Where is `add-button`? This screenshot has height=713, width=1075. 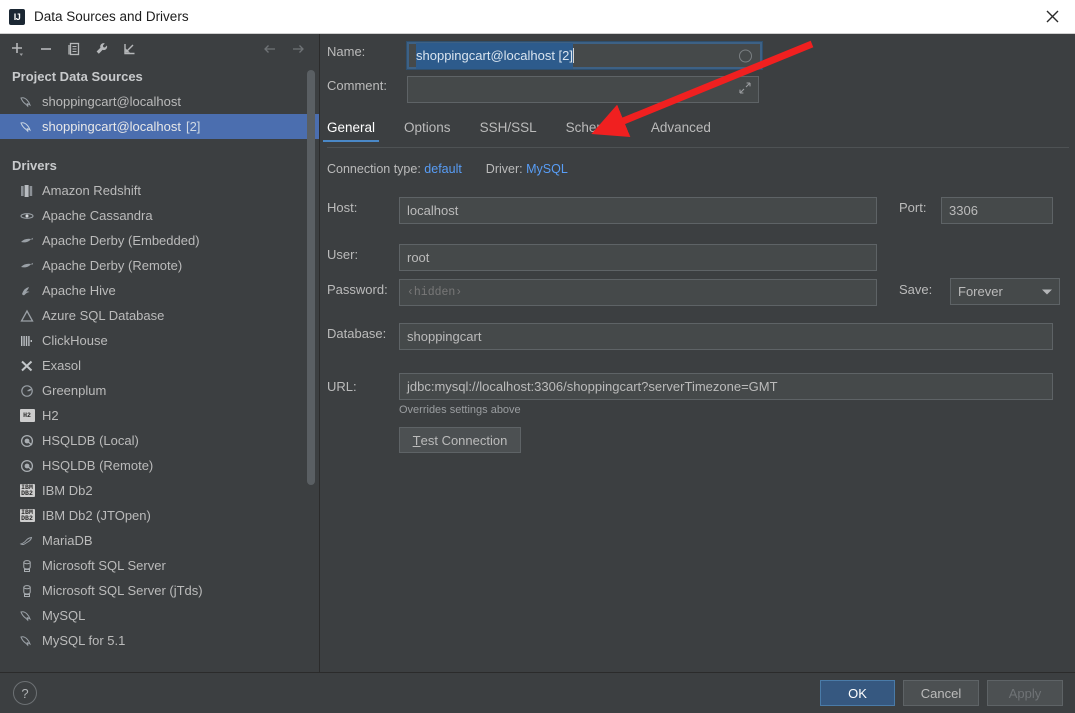
add-button is located at coordinates (18, 49).